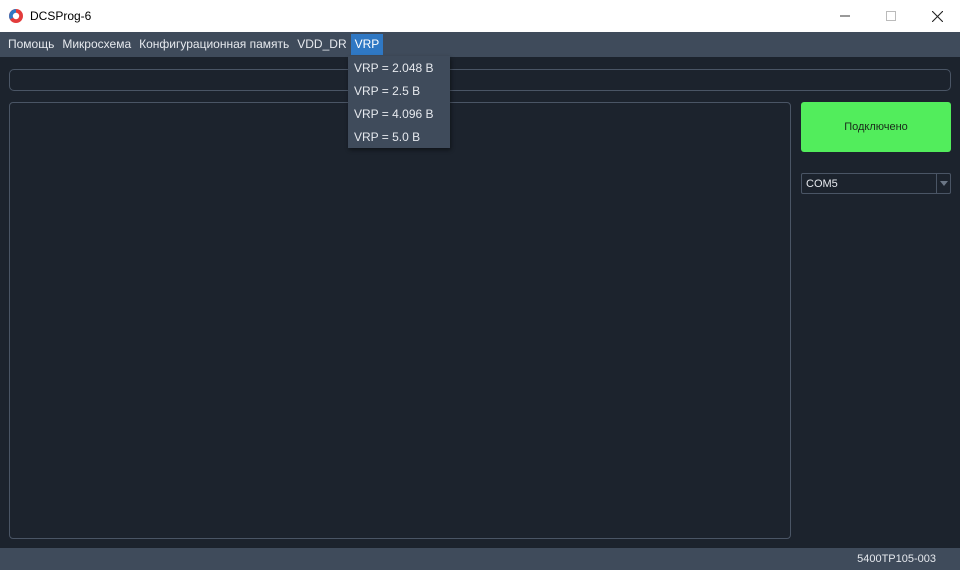  What do you see at coordinates (321, 44) in the screenshot?
I see `menu-vdd-dr: VDD_DR` at bounding box center [321, 44].